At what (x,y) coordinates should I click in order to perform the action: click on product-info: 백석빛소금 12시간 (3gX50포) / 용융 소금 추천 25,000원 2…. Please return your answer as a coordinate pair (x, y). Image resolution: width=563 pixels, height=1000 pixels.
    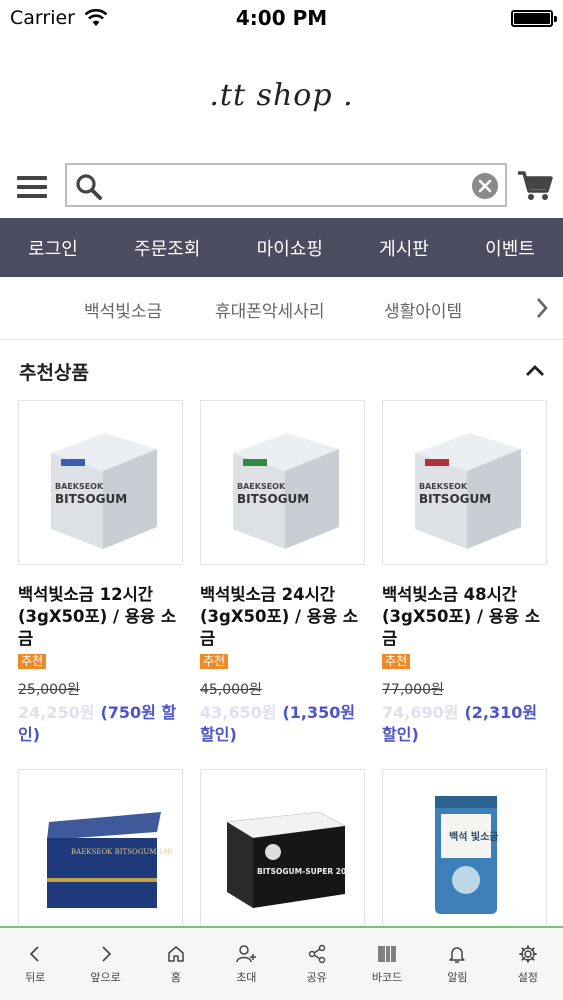
    Looking at the image, I should click on (100, 665).